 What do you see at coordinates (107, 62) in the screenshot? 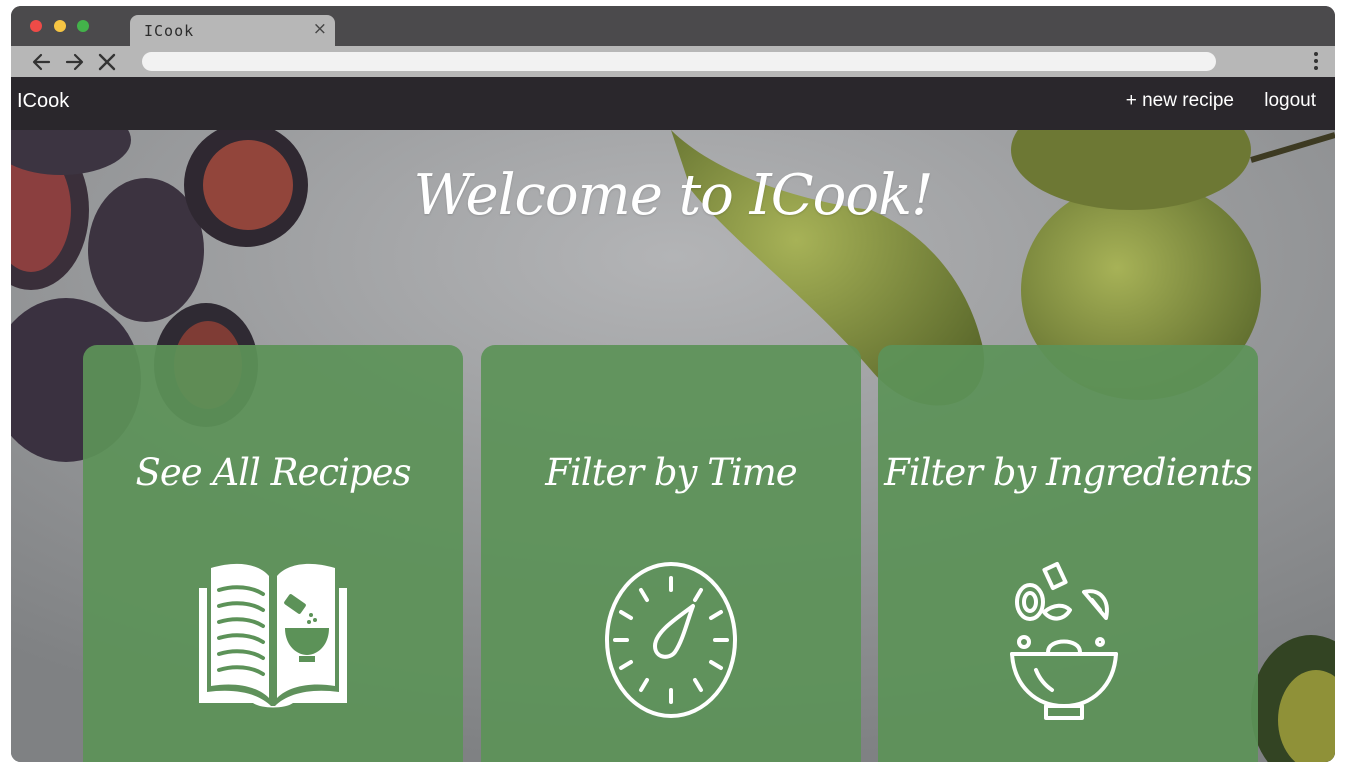
I see `stop-loading-icon` at bounding box center [107, 62].